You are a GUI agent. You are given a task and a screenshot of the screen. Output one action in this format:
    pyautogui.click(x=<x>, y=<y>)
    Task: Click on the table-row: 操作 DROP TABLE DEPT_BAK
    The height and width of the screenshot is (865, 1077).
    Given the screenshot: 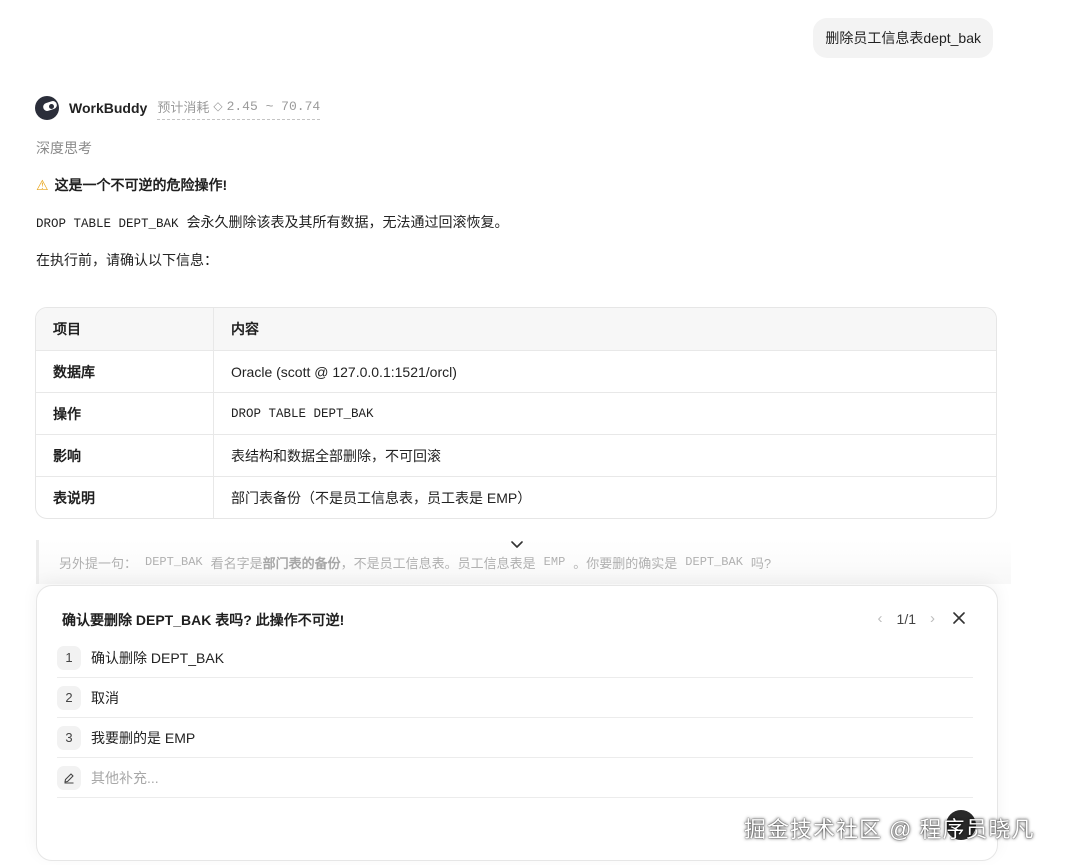 What is the action you would take?
    pyautogui.click(x=516, y=413)
    